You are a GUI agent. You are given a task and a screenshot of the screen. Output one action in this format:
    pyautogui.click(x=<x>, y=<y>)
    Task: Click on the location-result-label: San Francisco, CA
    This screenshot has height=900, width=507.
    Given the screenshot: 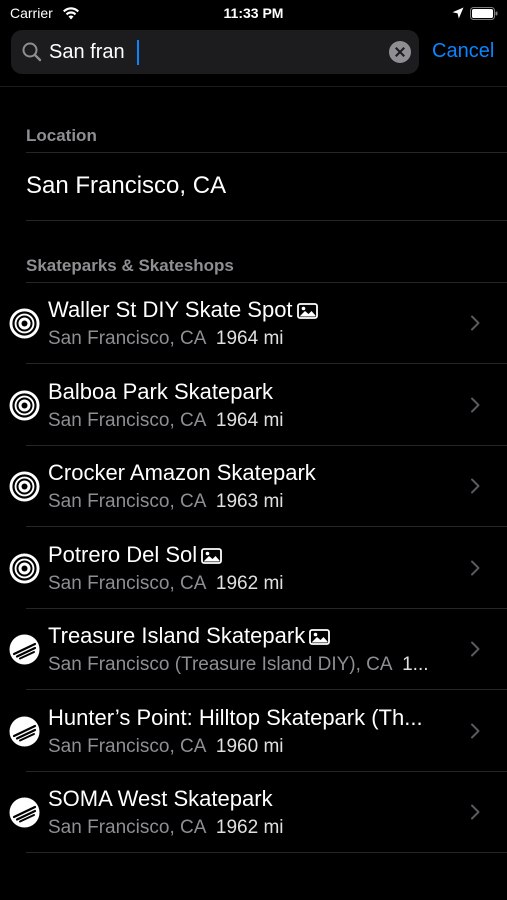 What is the action you would take?
    pyautogui.click(x=126, y=185)
    